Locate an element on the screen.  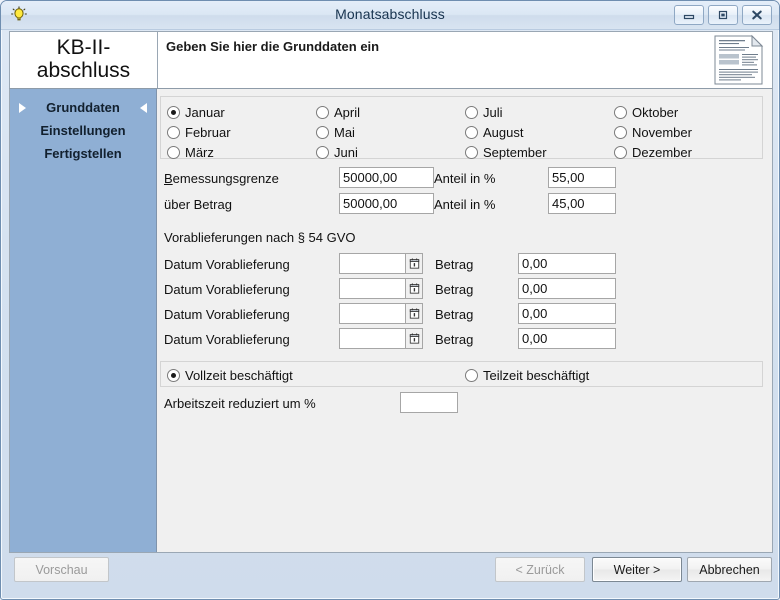
anteil-label-1: Anteil in % is located at coordinates (465, 178).